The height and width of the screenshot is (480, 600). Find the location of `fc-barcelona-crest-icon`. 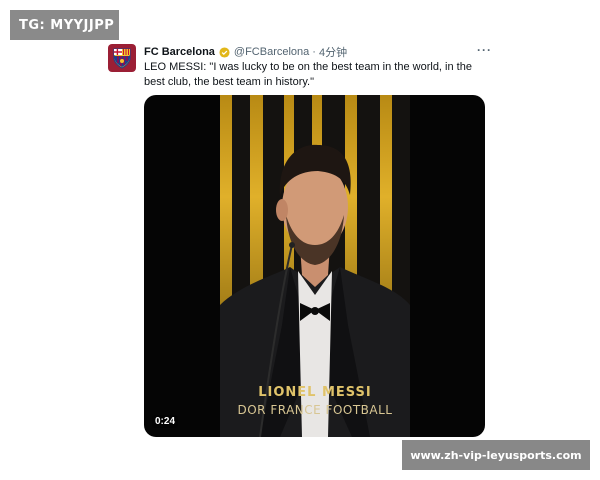

fc-barcelona-crest-icon is located at coordinates (122, 58).